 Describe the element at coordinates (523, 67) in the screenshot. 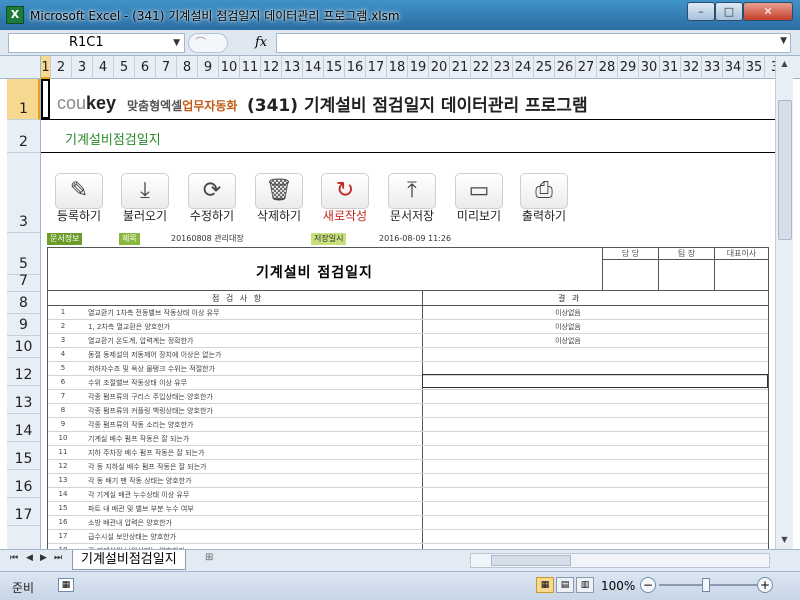

I see `column-header-cell: 24` at that location.